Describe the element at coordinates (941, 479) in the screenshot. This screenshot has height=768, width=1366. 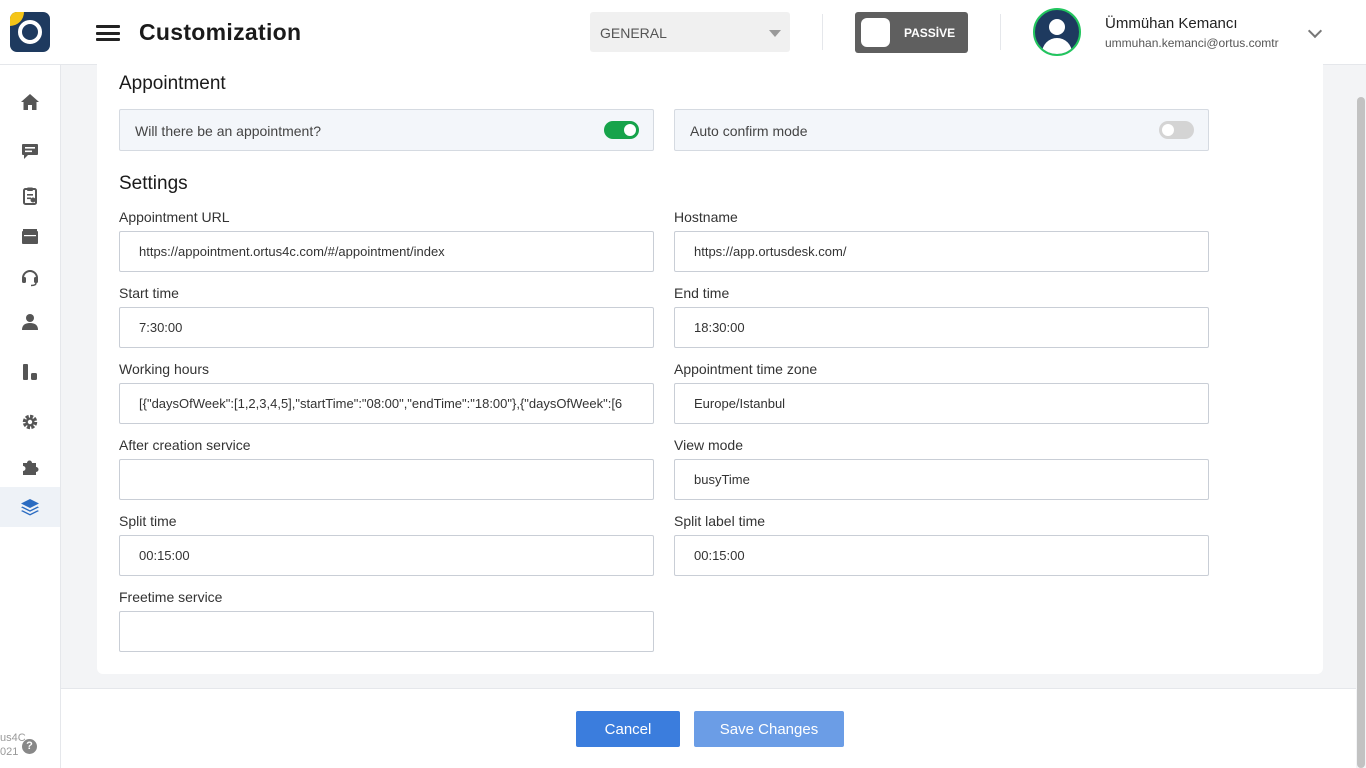
I see `view-mode-input` at that location.